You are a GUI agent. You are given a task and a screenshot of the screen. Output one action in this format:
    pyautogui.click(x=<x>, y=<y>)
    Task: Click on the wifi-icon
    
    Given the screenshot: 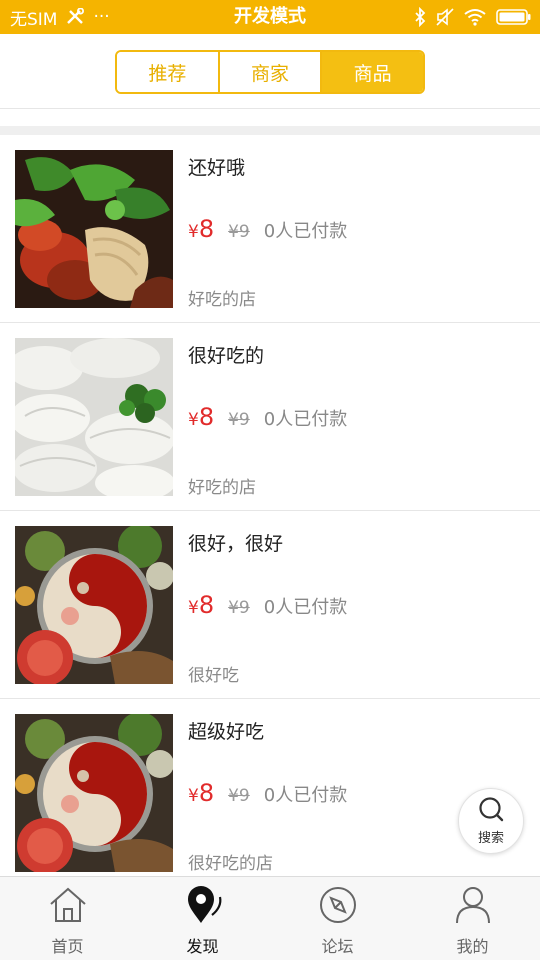 What is the action you would take?
    pyautogui.click(x=475, y=17)
    